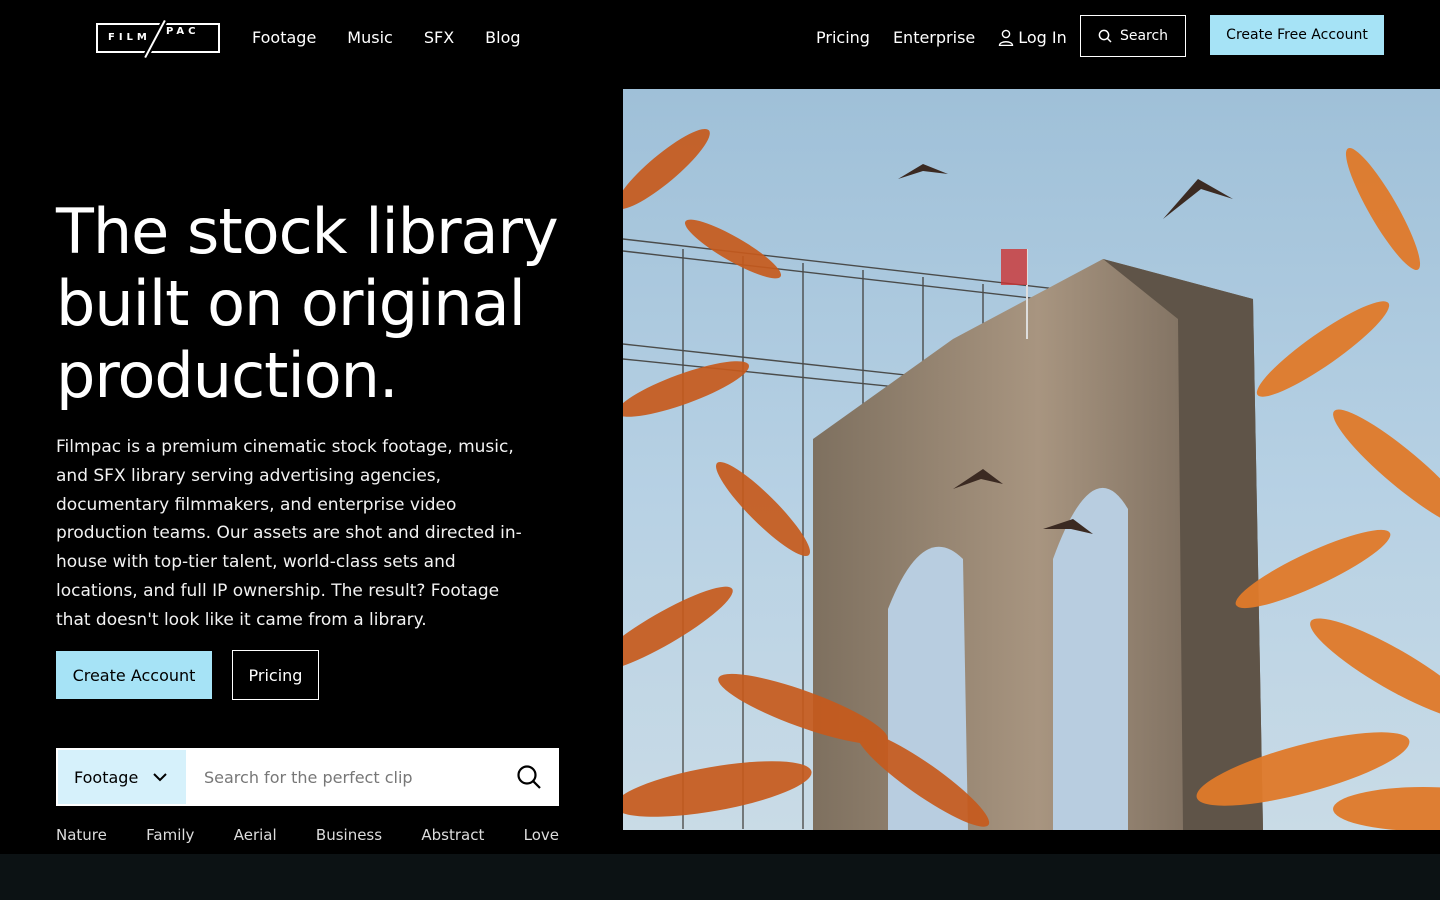 Image resolution: width=1440 pixels, height=900 pixels. What do you see at coordinates (541, 835) in the screenshot?
I see `tag-love: Love` at bounding box center [541, 835].